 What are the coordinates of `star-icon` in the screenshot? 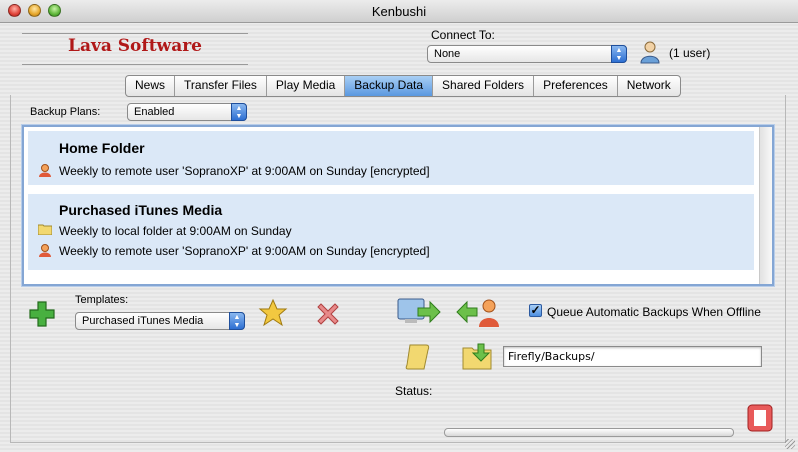 It's located at (273, 312).